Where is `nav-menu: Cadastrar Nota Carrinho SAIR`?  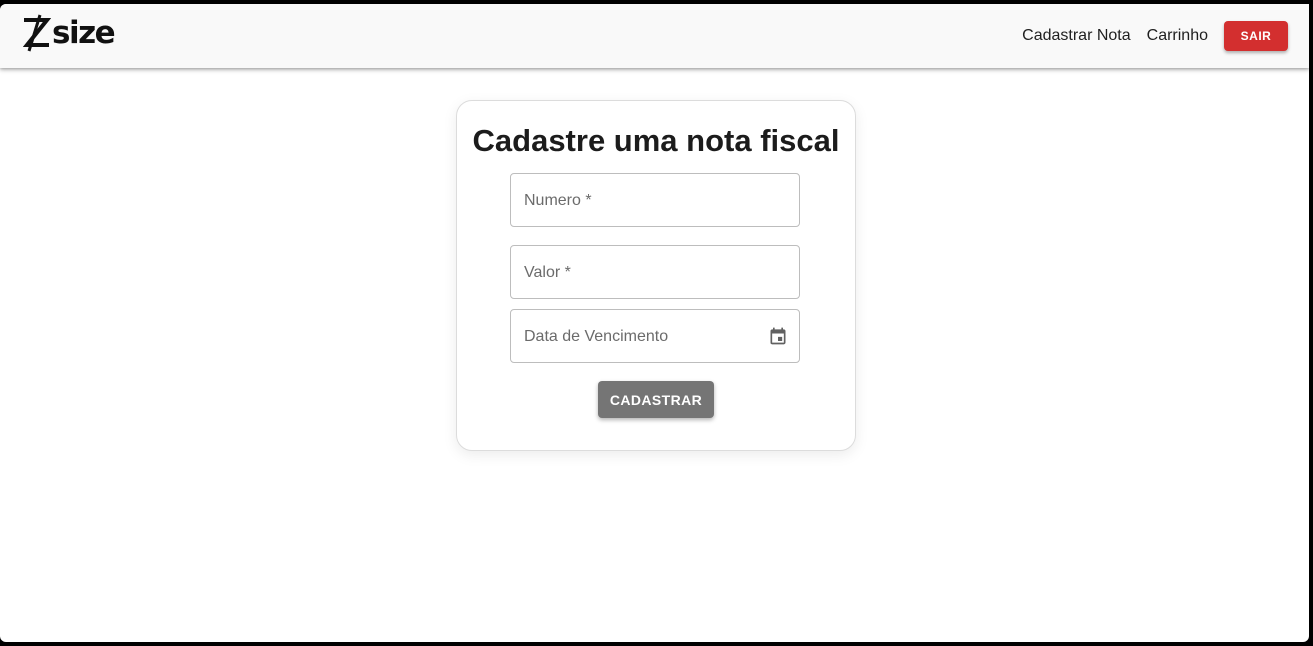 nav-menu: Cadastrar Nota Carrinho SAIR is located at coordinates (1155, 36).